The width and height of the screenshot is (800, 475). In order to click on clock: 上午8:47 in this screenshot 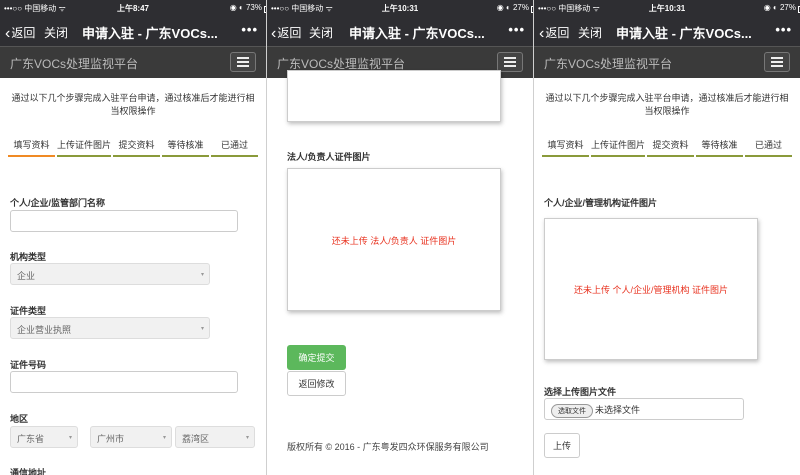, I will do `click(132, 8)`.